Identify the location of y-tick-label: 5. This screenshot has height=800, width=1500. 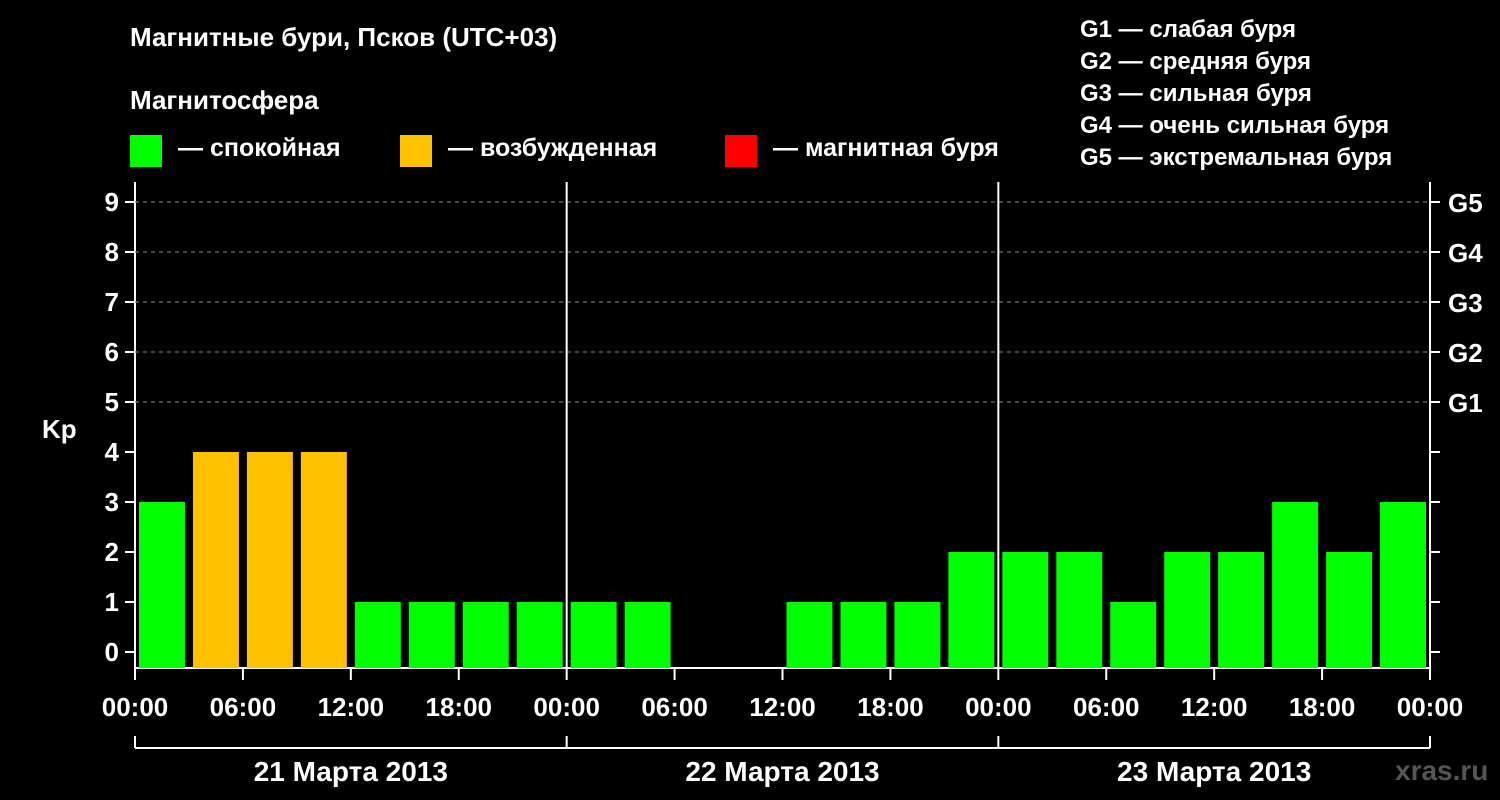
(112, 402).